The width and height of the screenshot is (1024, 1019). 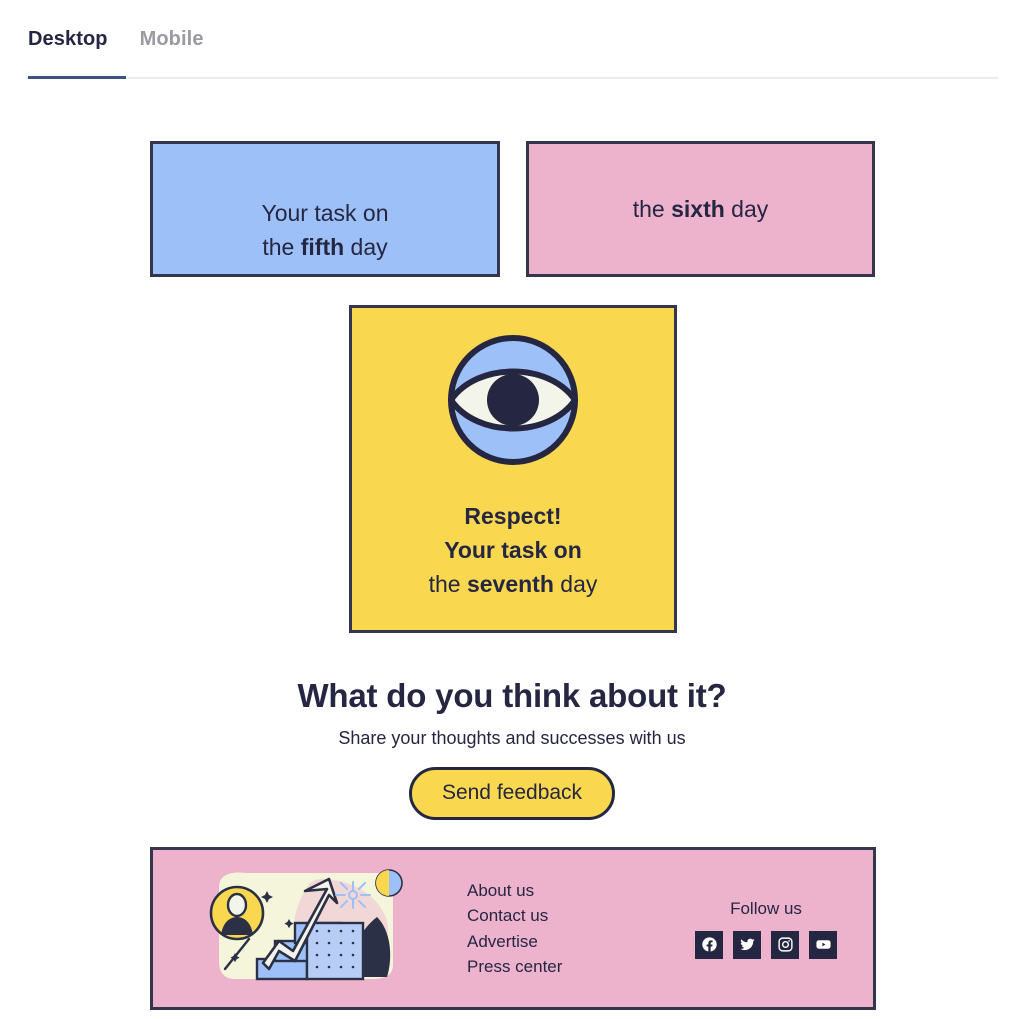 I want to click on day-card-seventh: Respect! Your task on the seventh day, so click(x=513, y=469).